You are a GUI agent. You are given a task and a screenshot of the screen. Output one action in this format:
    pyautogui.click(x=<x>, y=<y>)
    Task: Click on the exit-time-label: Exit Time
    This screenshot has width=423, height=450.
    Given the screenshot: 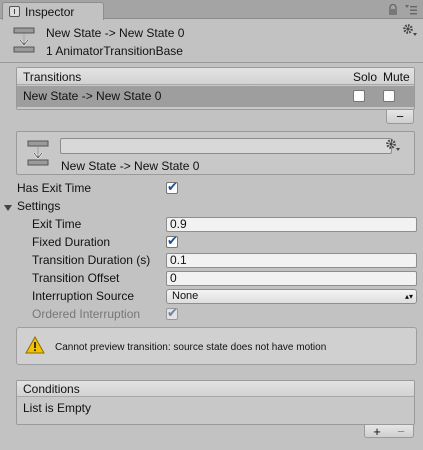 What is the action you would take?
    pyautogui.click(x=57, y=224)
    